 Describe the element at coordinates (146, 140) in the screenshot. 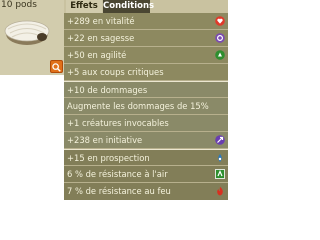

I see `effect-row-initiative: +238 en initiative` at that location.